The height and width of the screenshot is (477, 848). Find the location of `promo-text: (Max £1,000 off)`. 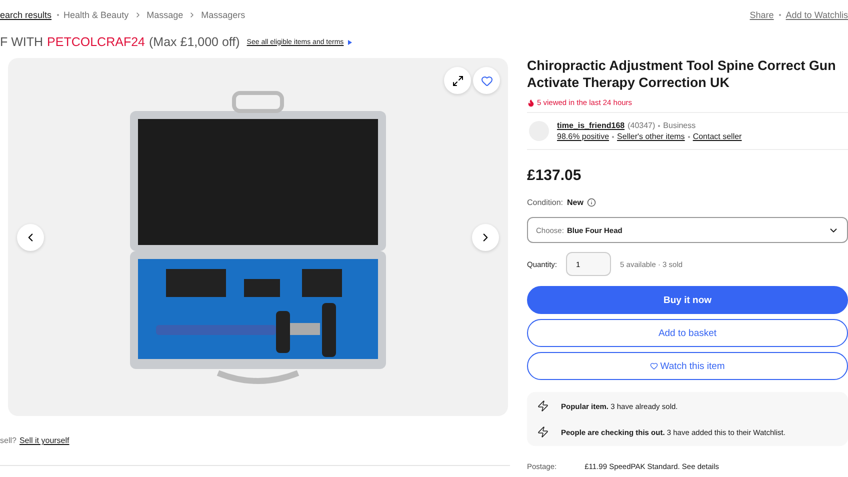

promo-text: (Max £1,000 off) is located at coordinates (194, 42).